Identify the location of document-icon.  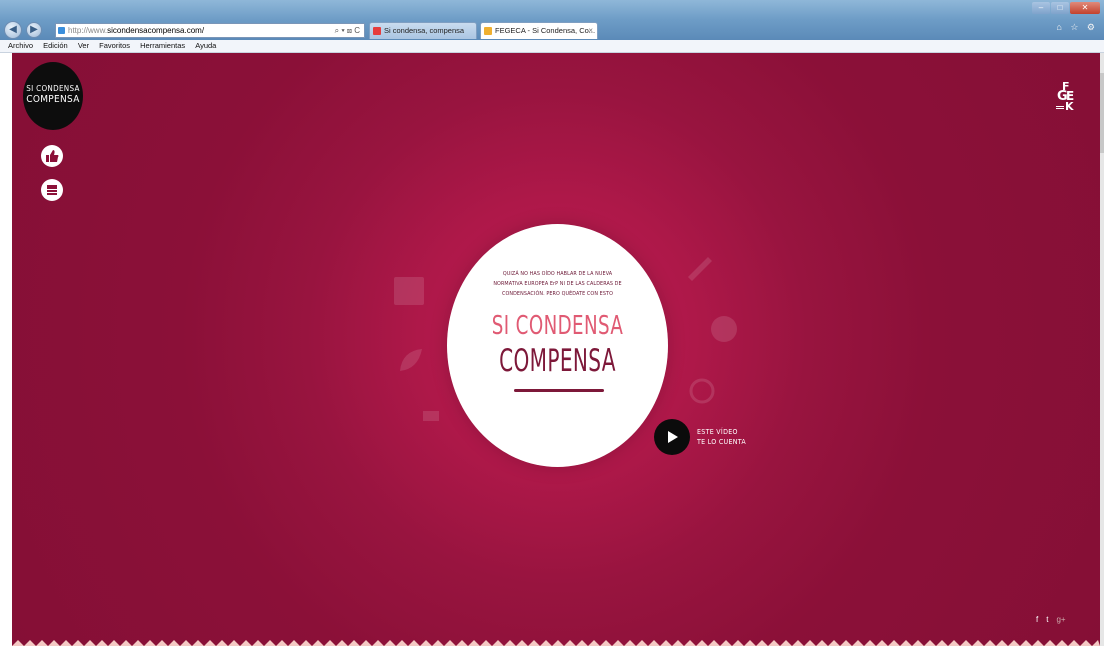
(52, 190).